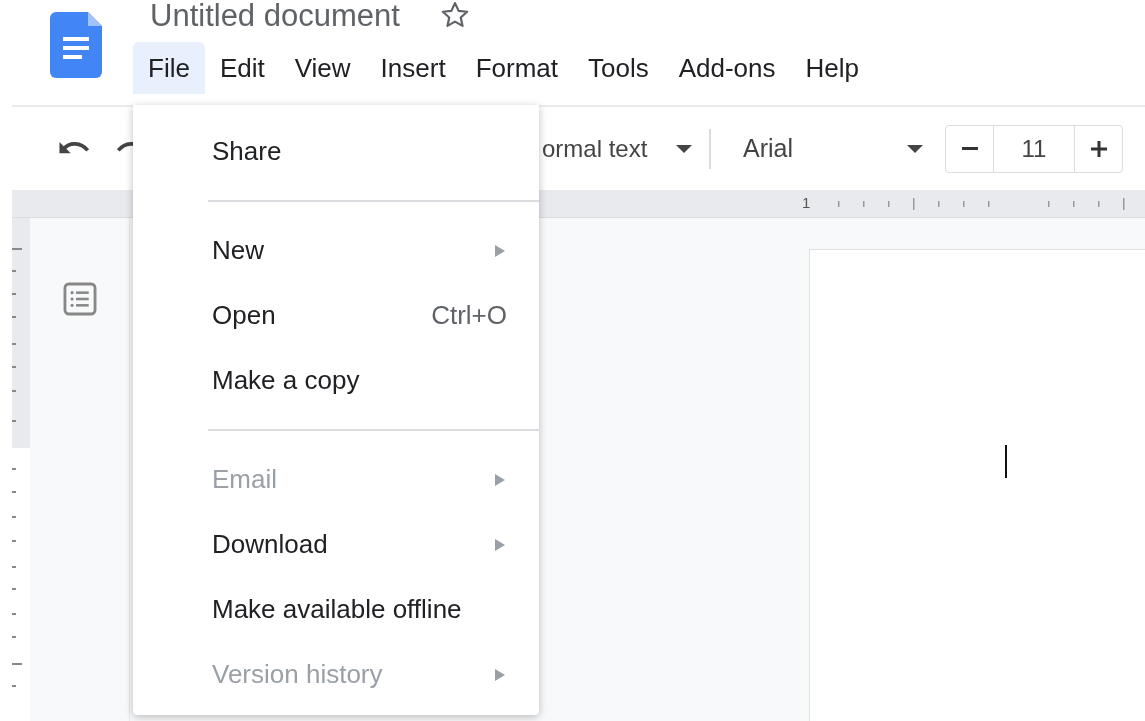  Describe the element at coordinates (1098, 148) in the screenshot. I see `plus-icon` at that location.